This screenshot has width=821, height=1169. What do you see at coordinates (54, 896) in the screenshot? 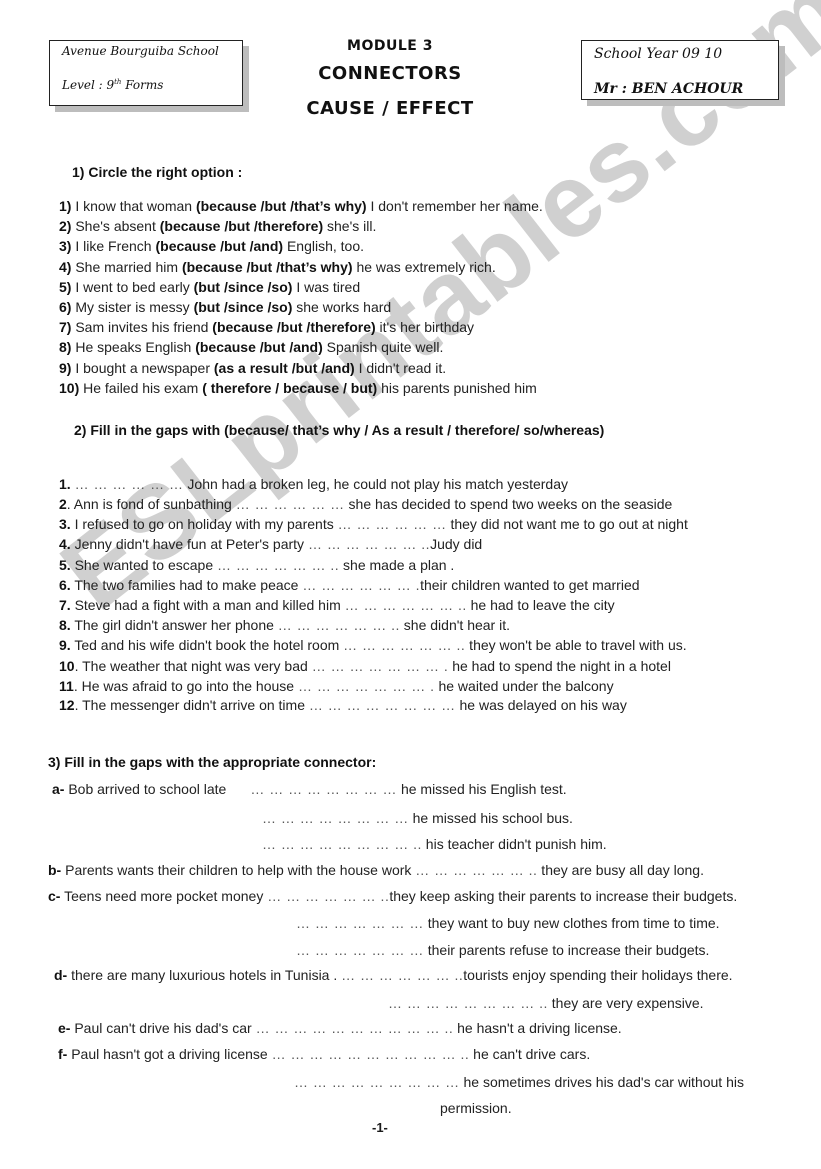
I see `item-label: c-` at bounding box center [54, 896].